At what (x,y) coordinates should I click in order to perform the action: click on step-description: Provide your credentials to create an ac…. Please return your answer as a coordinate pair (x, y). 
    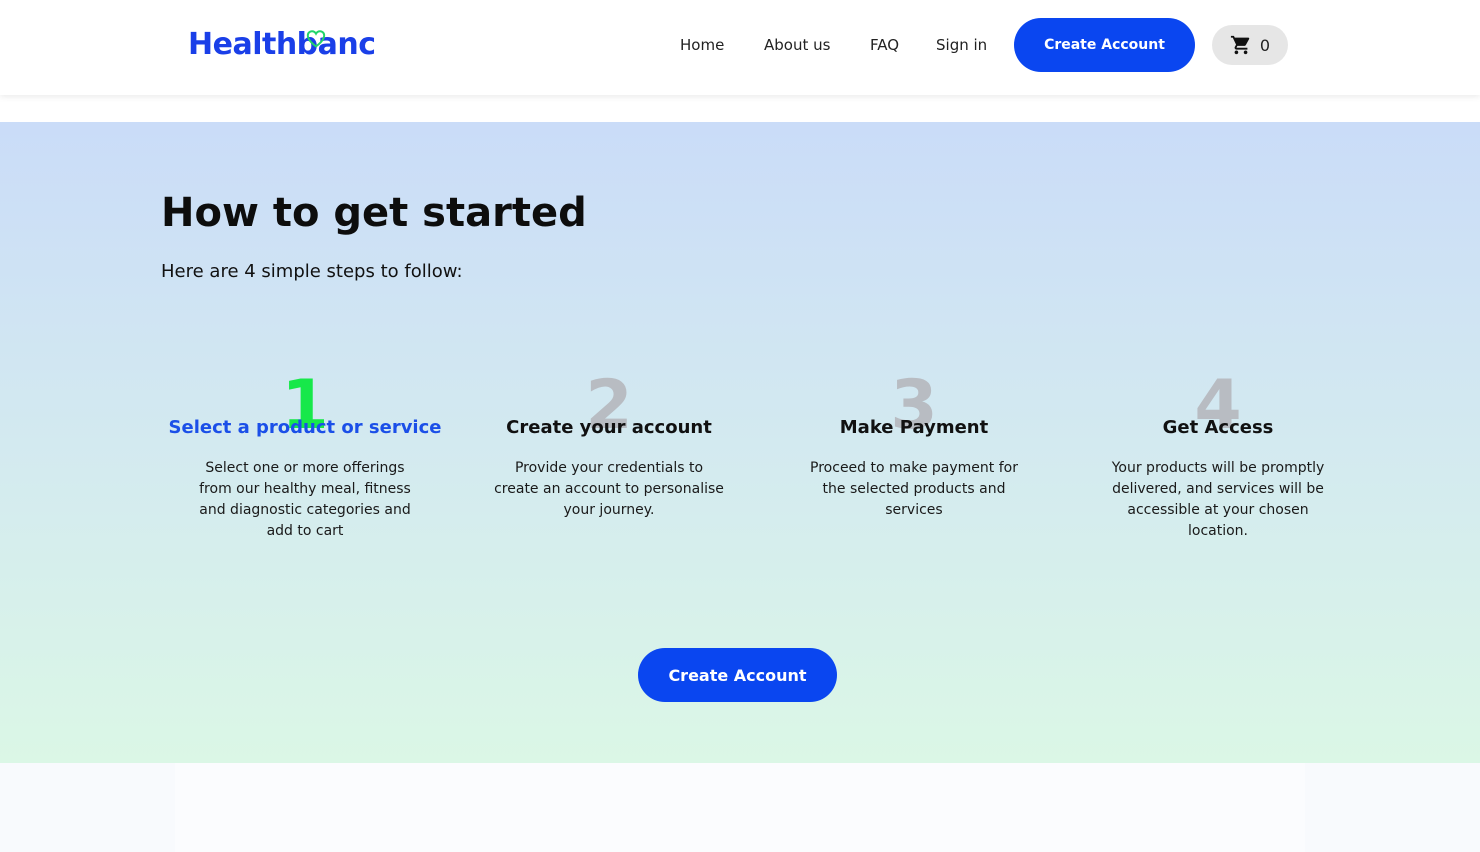
    Looking at the image, I should click on (609, 489).